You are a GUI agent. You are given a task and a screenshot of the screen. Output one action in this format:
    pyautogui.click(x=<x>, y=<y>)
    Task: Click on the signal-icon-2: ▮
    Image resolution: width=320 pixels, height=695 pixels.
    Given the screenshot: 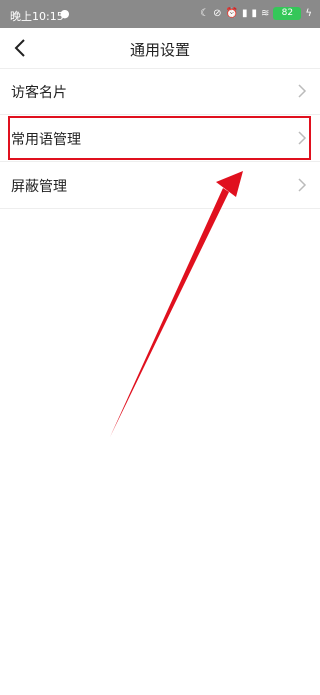 What is the action you would take?
    pyautogui.click(x=254, y=13)
    